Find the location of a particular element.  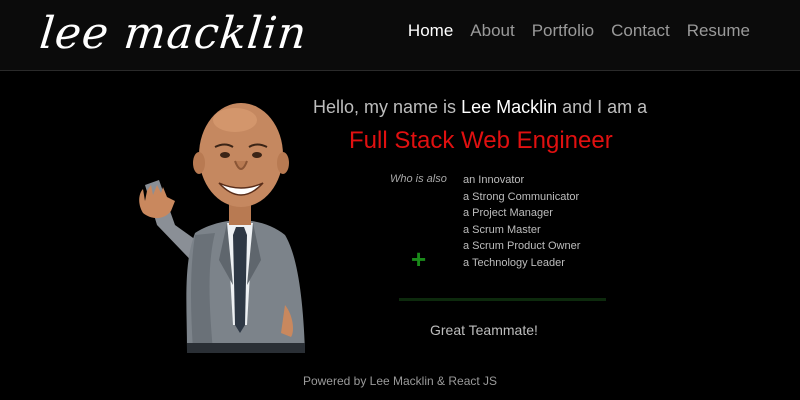

greeting-prefix: Hello, my name is is located at coordinates (385, 107).